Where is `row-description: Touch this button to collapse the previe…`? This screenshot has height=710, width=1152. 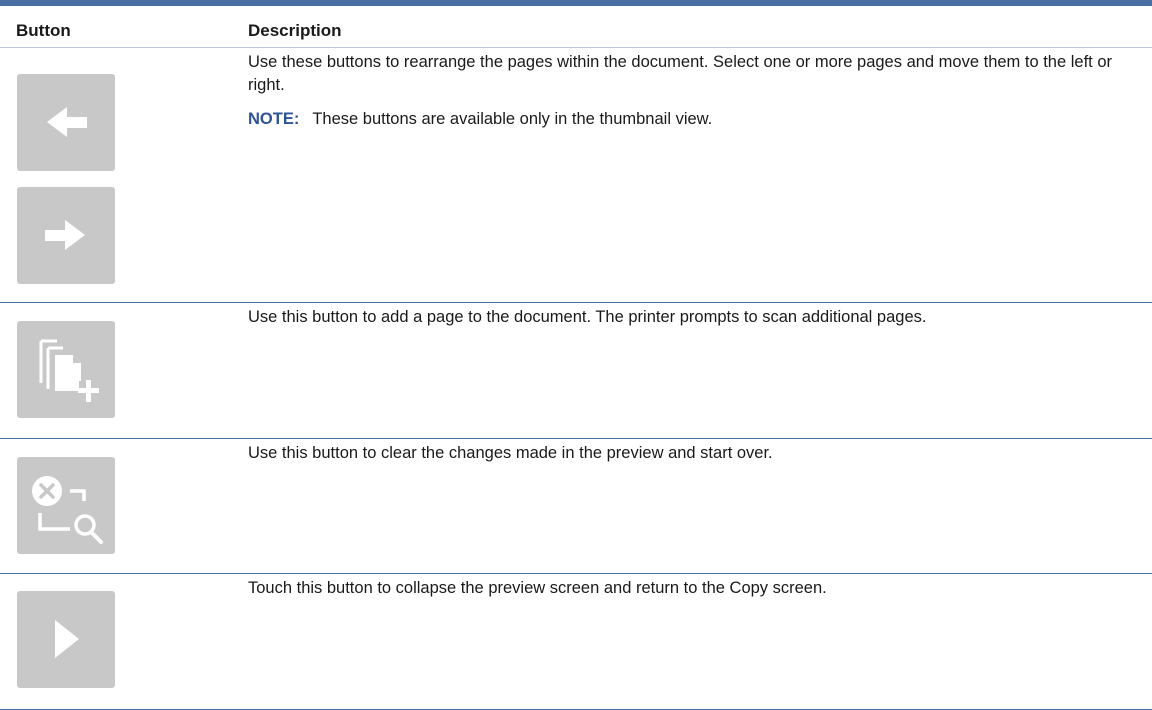 row-description: Touch this button to collapse the previe… is located at coordinates (537, 588).